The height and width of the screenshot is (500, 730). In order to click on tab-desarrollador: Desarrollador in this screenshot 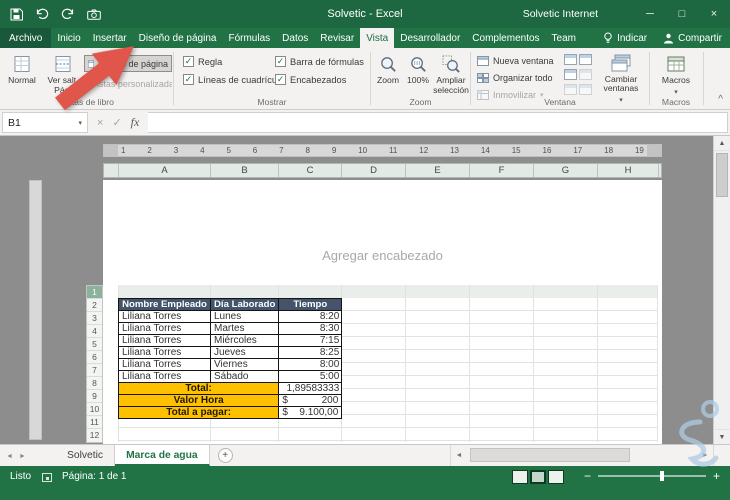, I will do `click(430, 38)`.